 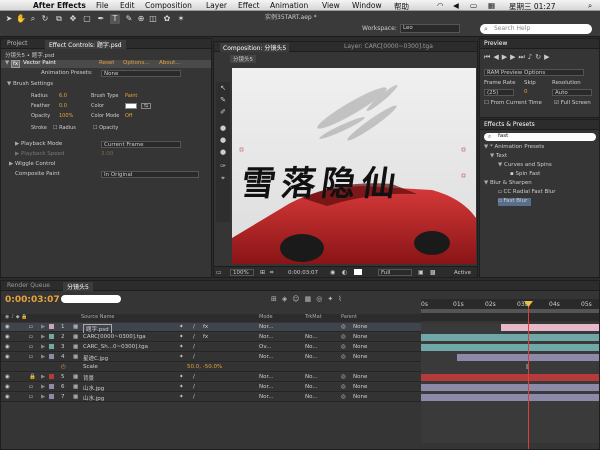 What do you see at coordinates (98, 317) in the screenshot?
I see `col-source-name: Source Name` at bounding box center [98, 317].